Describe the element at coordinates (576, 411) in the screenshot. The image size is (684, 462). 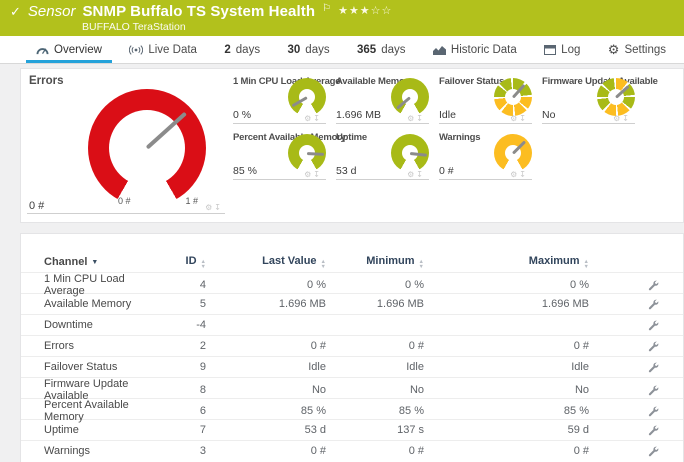
I see `cell-max: 85 %` at that location.